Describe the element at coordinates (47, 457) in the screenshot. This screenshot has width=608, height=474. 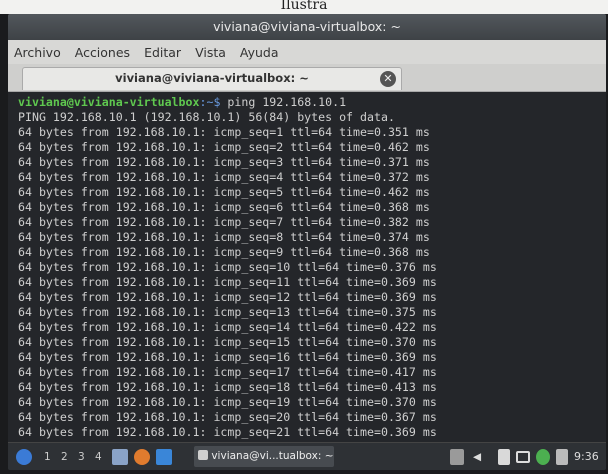
I see `workspace-1: 1` at that location.